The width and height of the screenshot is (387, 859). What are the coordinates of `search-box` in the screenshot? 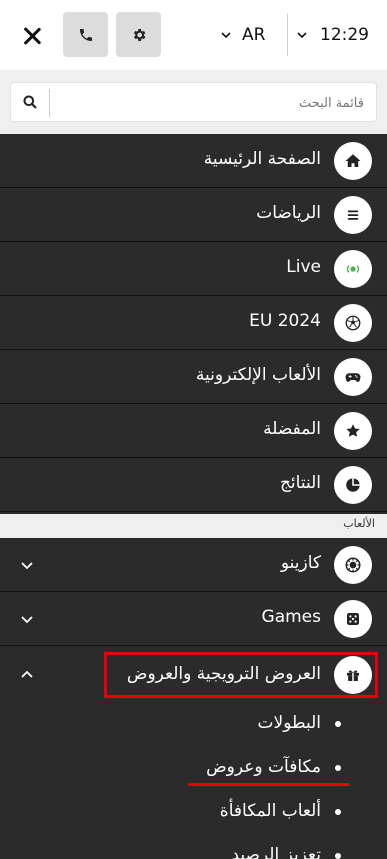 It's located at (193, 102).